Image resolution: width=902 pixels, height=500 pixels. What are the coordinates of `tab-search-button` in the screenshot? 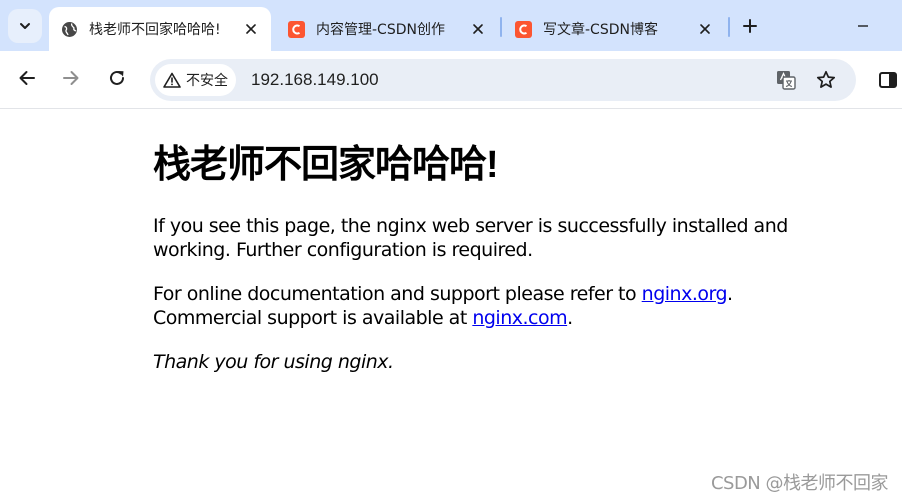 It's located at (25, 26).